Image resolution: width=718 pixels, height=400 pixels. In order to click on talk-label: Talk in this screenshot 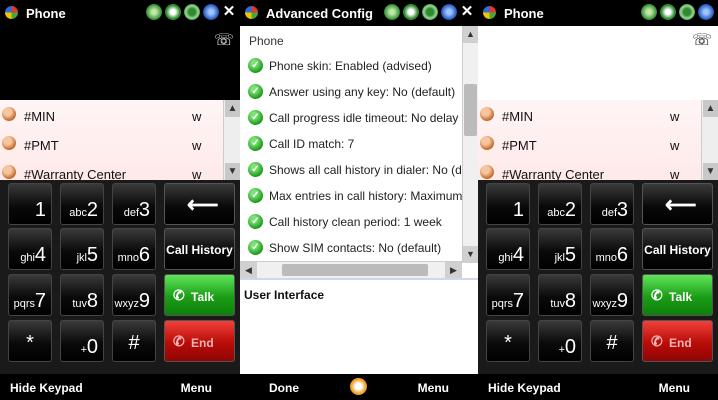, I will do `click(681, 297)`.